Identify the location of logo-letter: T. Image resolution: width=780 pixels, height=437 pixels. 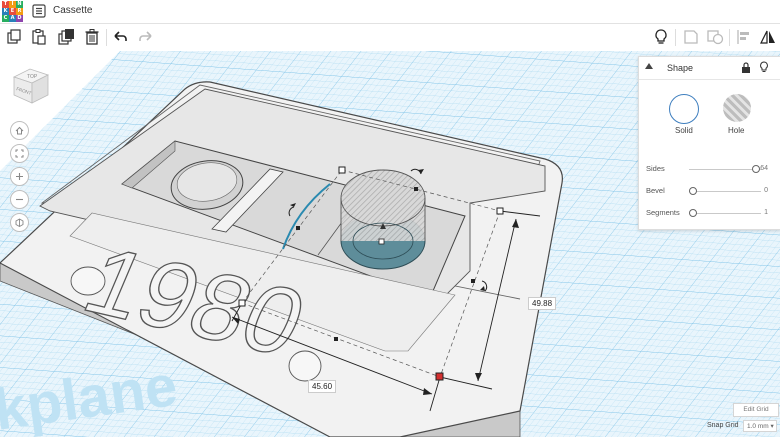
(5, 4).